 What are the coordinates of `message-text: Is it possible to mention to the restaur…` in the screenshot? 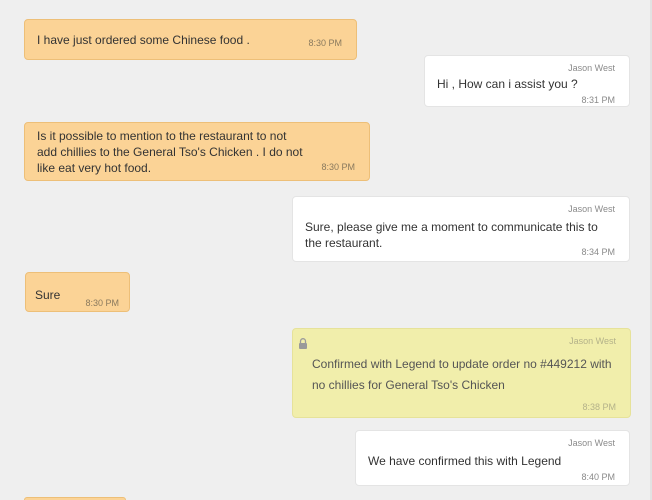 It's located at (170, 152).